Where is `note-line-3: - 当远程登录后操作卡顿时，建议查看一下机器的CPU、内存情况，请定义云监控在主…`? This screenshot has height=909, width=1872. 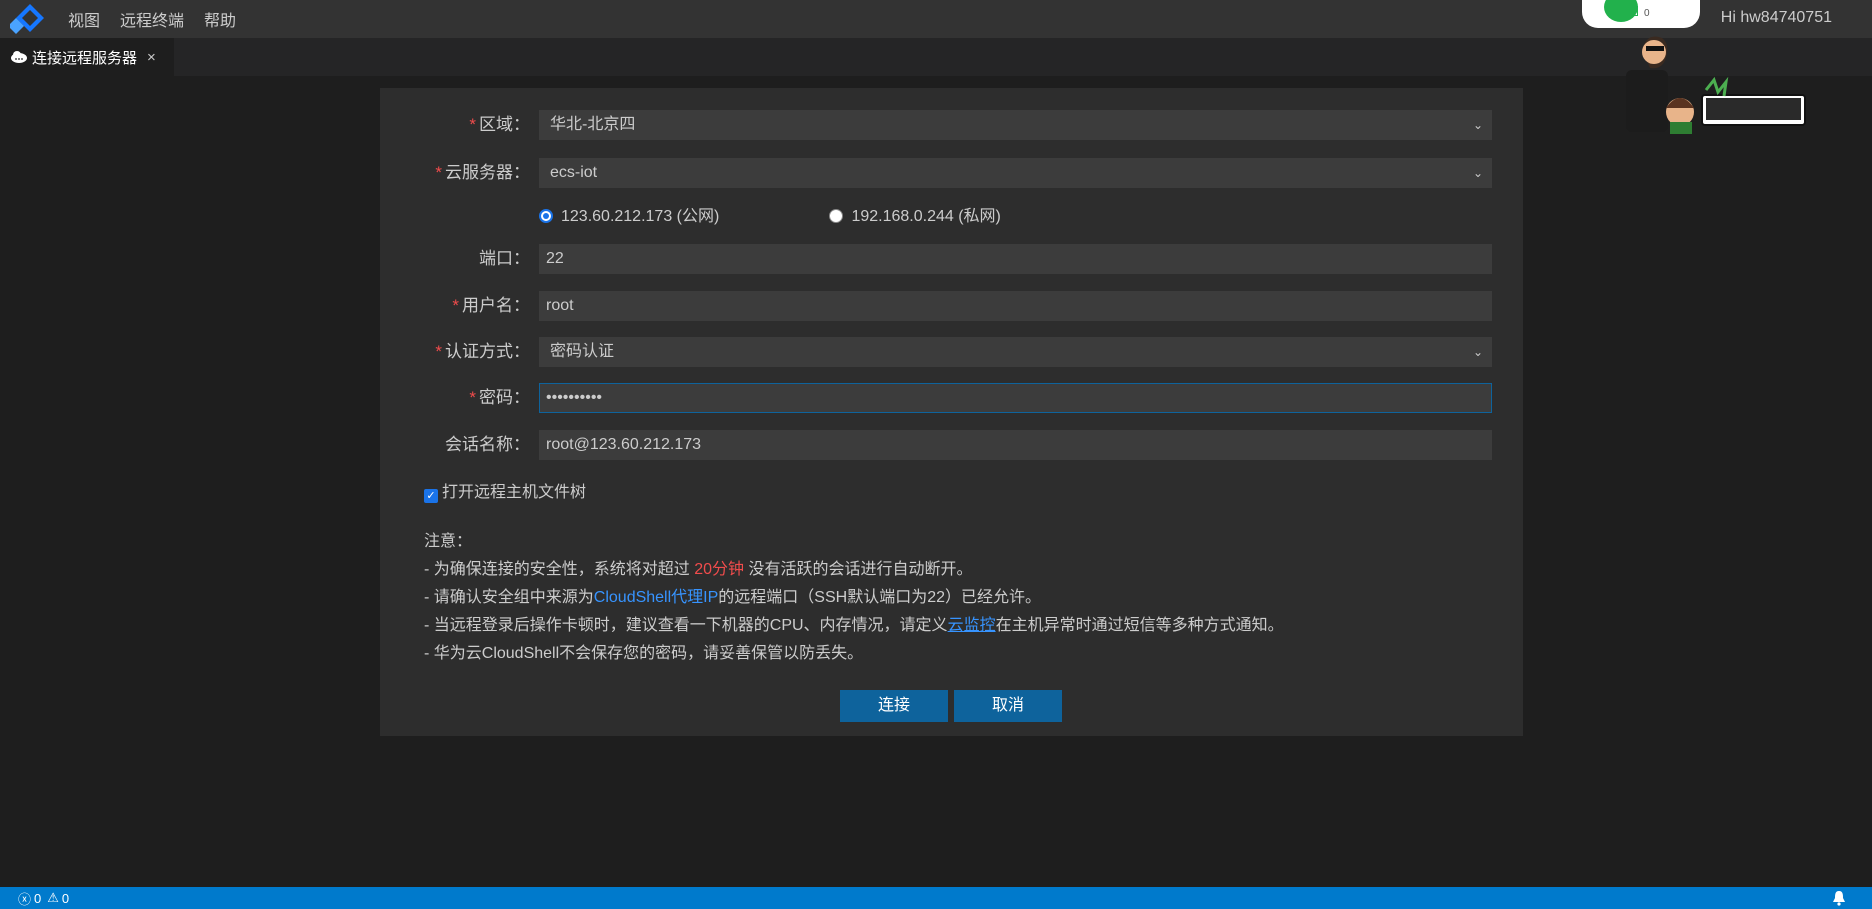
note-line-3: - 当远程登录后操作卡顿时，建议查看一下机器的CPU、内存情况，请定义云监控在主… is located at coordinates (854, 625).